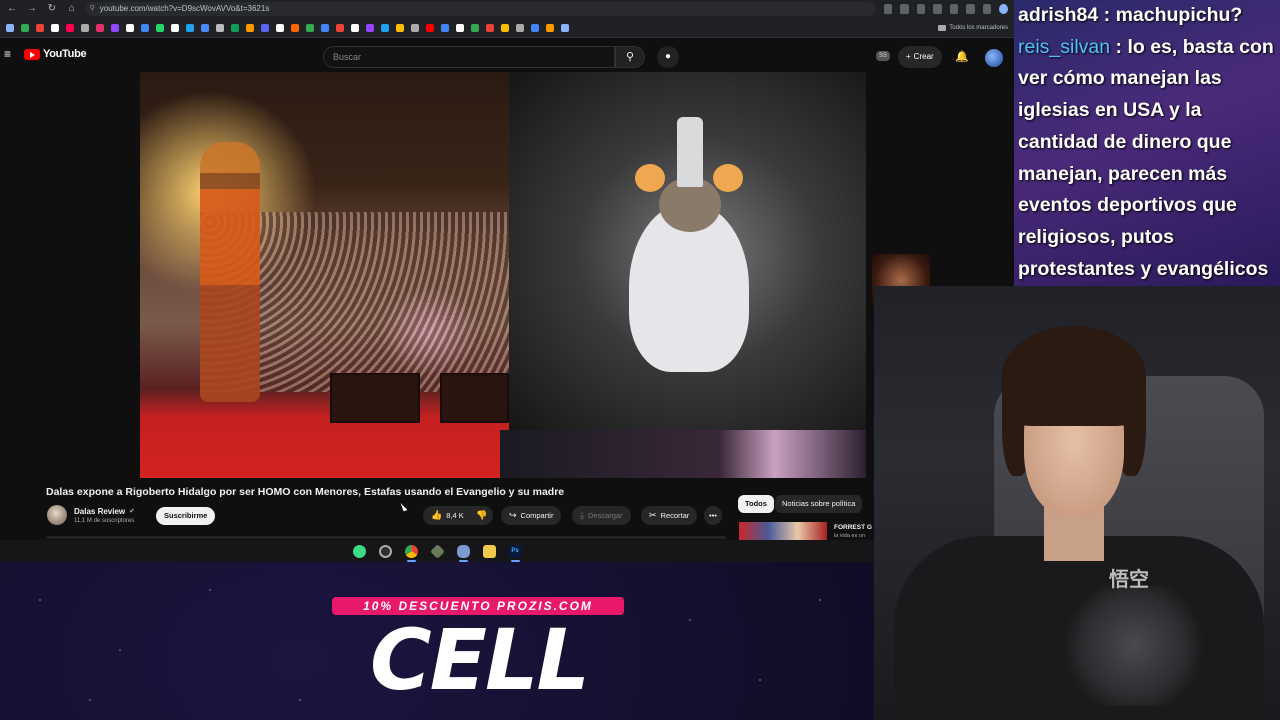 The image size is (1280, 720). What do you see at coordinates (582, 515) in the screenshot?
I see `download-icon: ⤓` at bounding box center [582, 515].